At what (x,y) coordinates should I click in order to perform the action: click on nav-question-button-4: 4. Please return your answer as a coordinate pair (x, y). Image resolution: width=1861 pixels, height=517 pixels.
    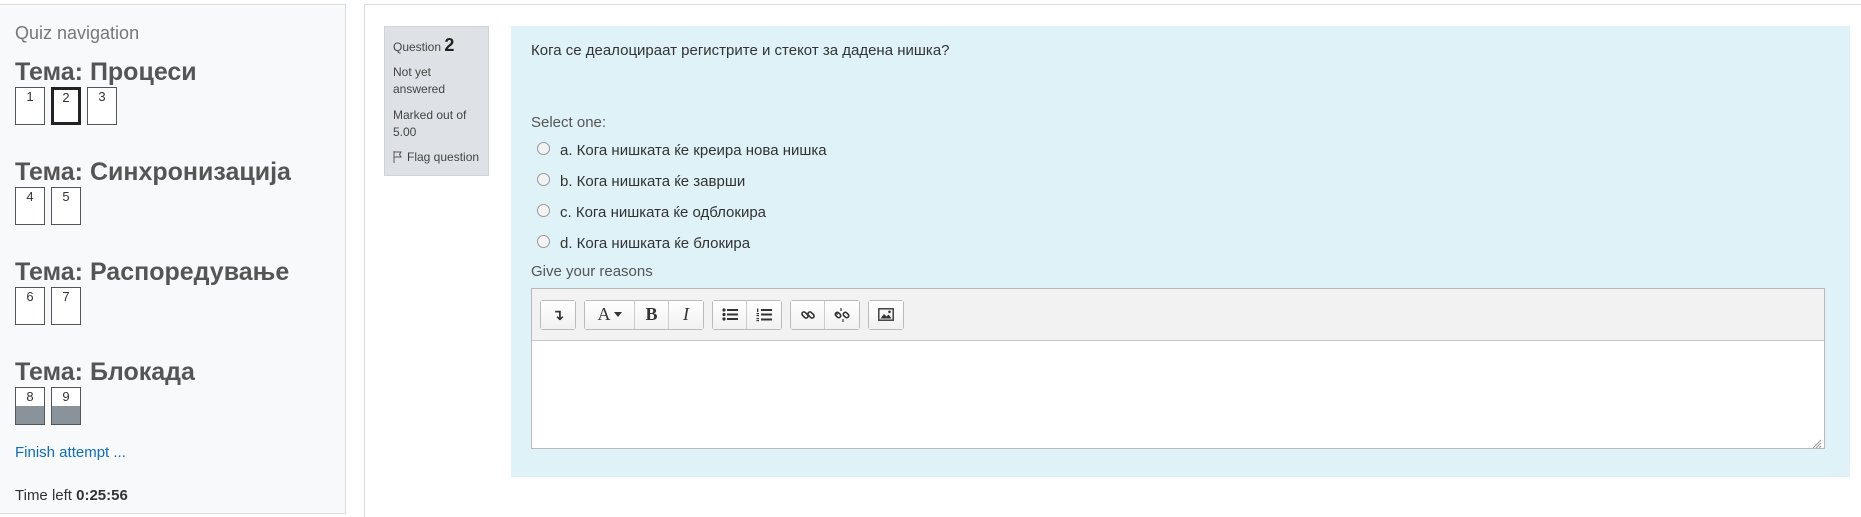
    Looking at the image, I should click on (30, 206).